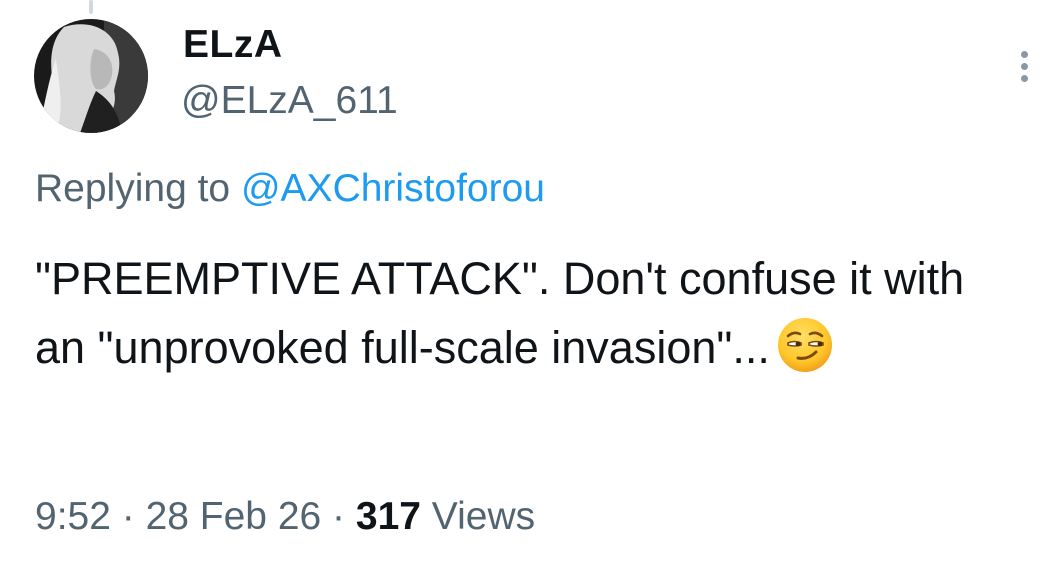 The image size is (1052, 566). I want to click on display-name: ELzA, so click(233, 45).